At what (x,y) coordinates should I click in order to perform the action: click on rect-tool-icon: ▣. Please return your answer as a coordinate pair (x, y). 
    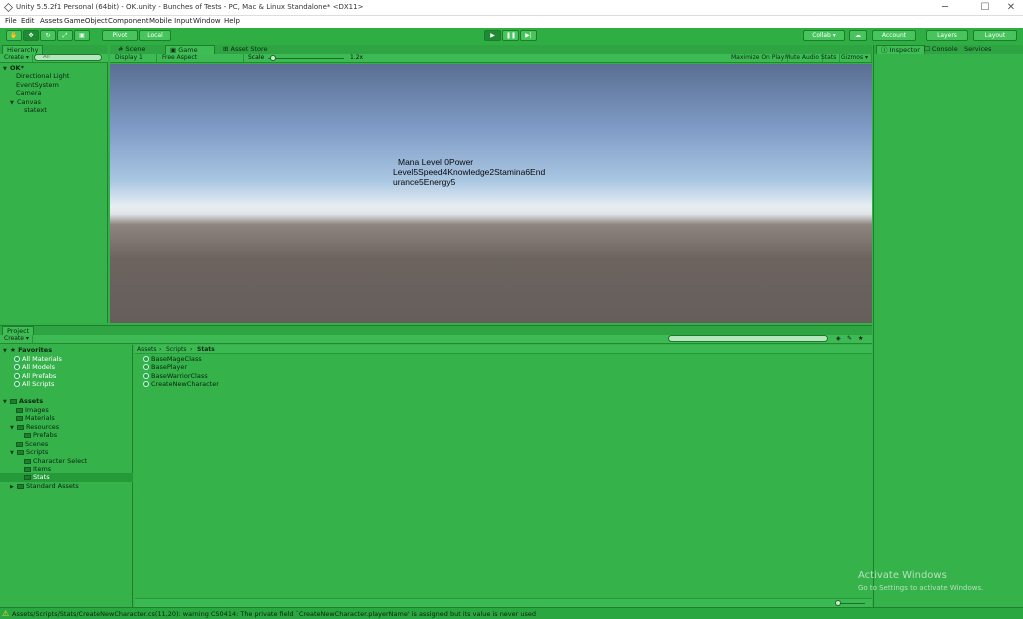
    Looking at the image, I should click on (82, 35).